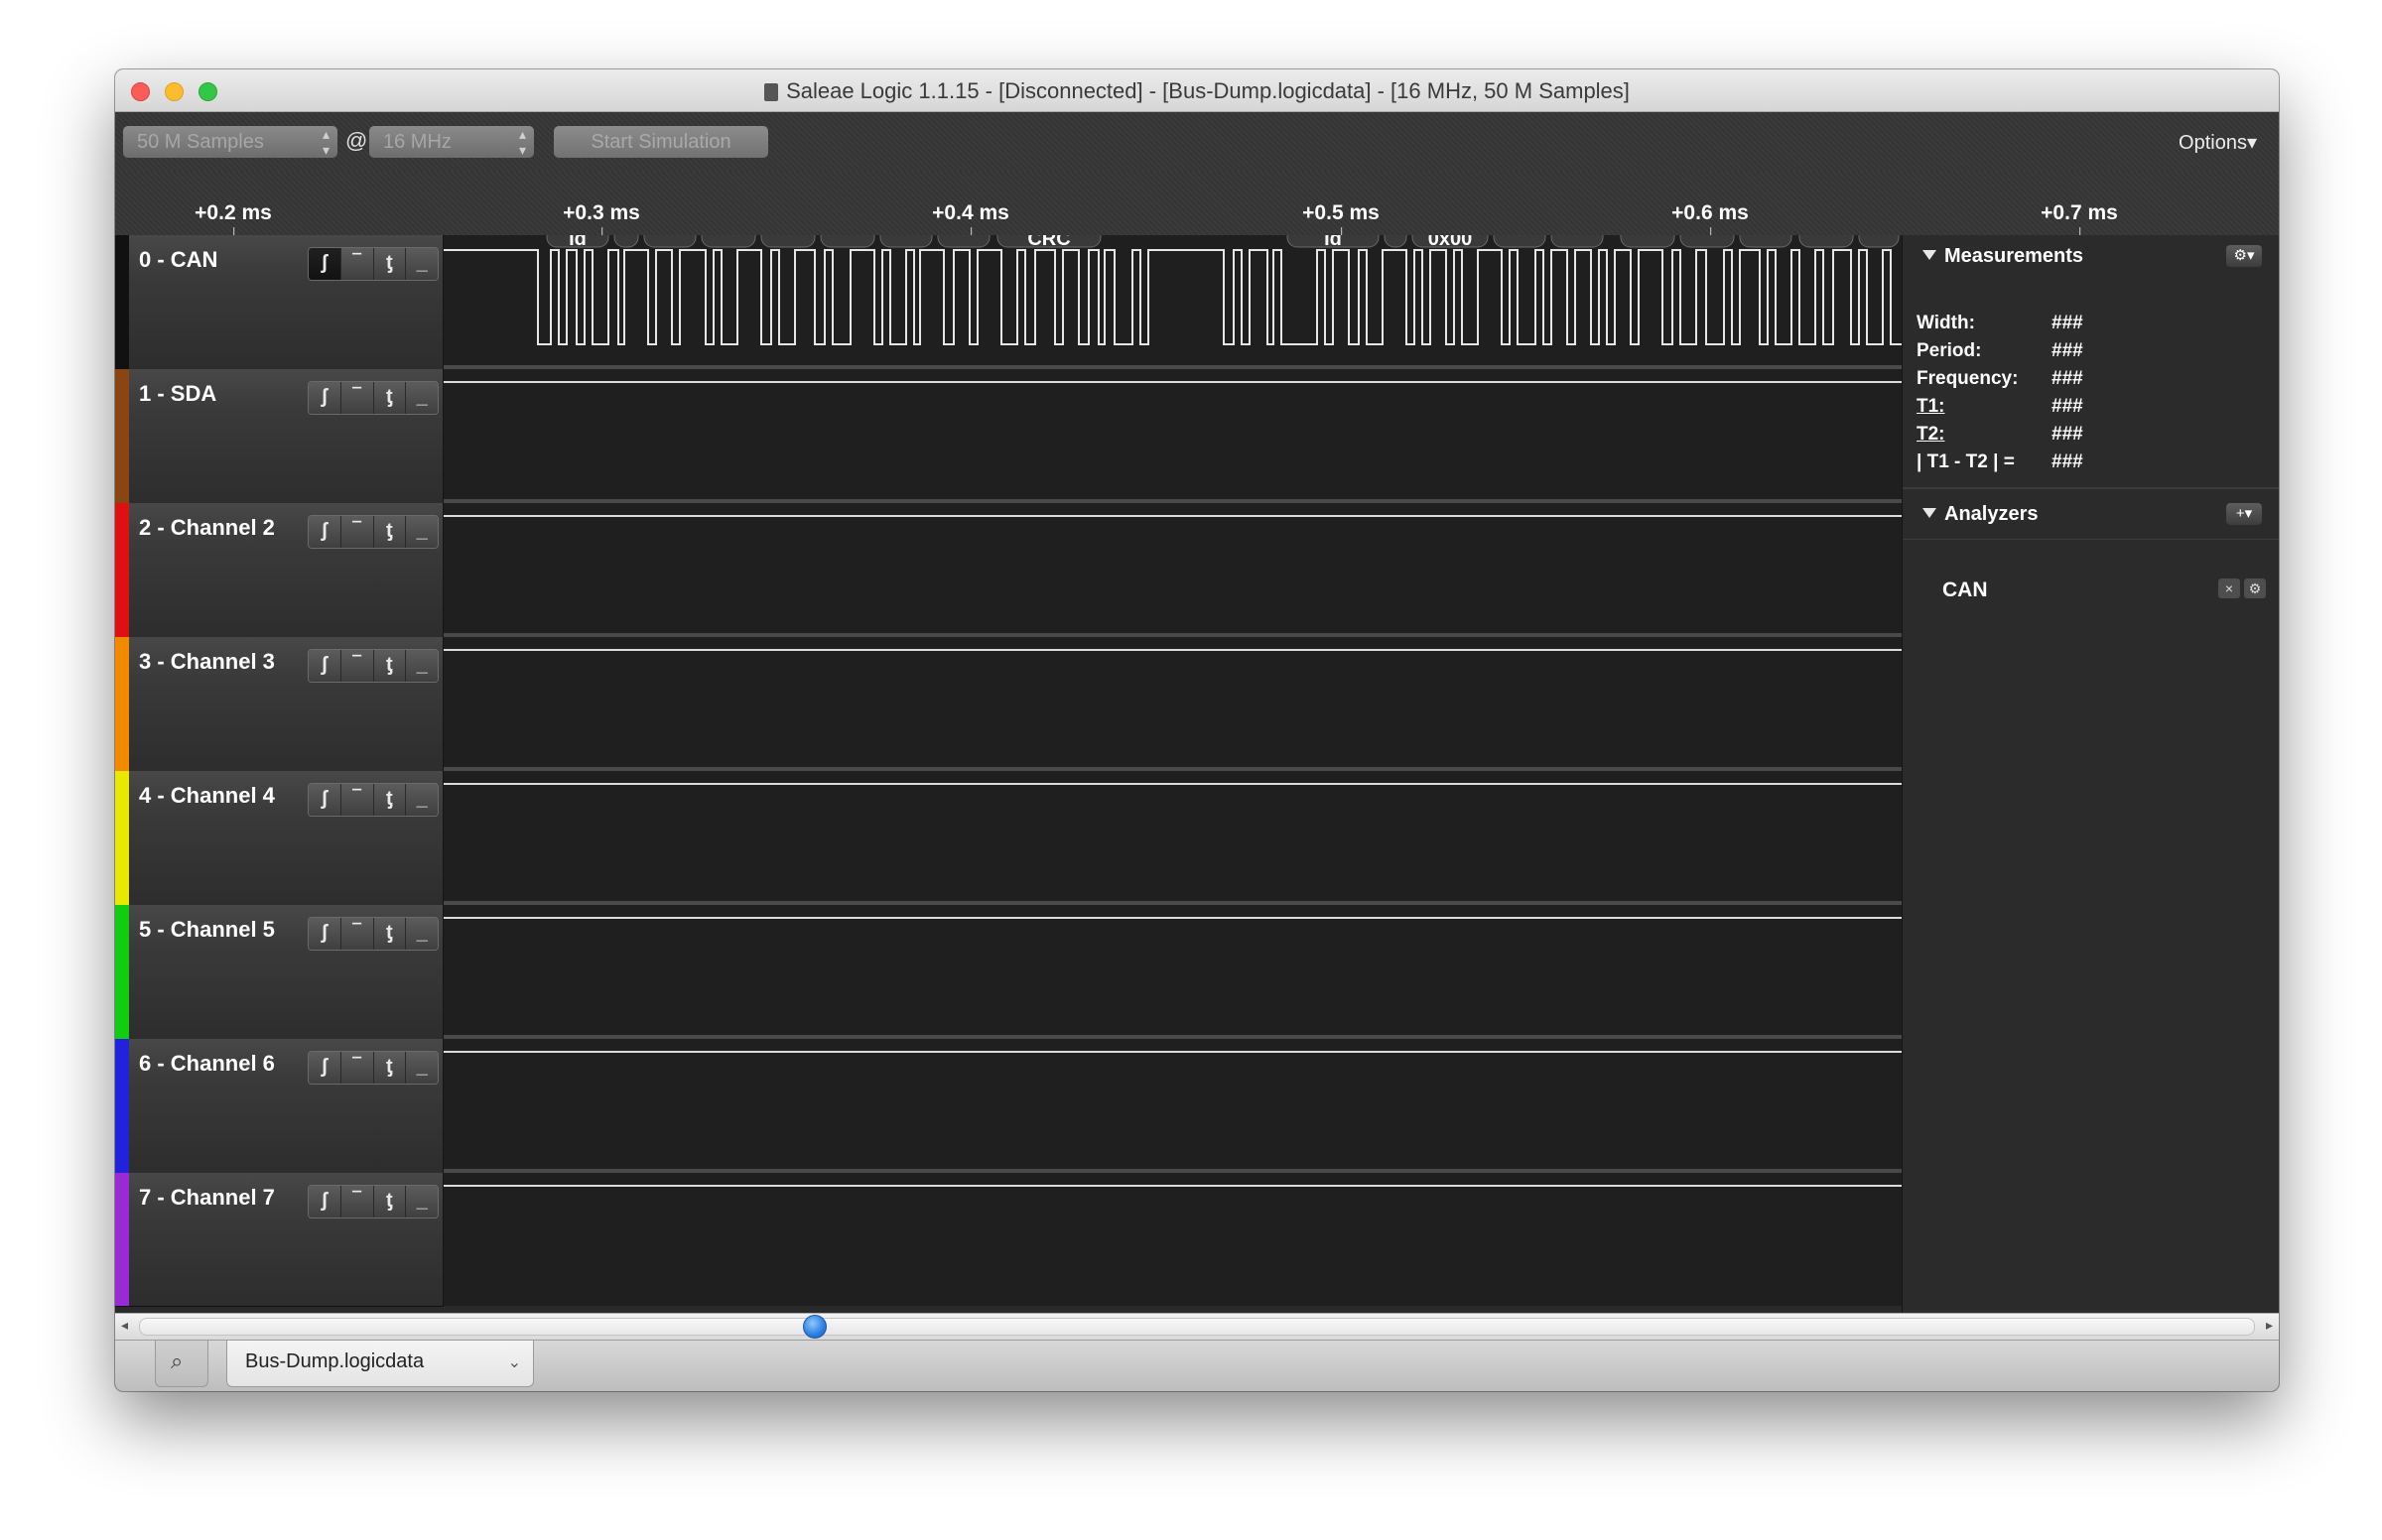 The height and width of the screenshot is (1540, 2382). What do you see at coordinates (2014, 256) in the screenshot?
I see `measurements-title: Measurements` at bounding box center [2014, 256].